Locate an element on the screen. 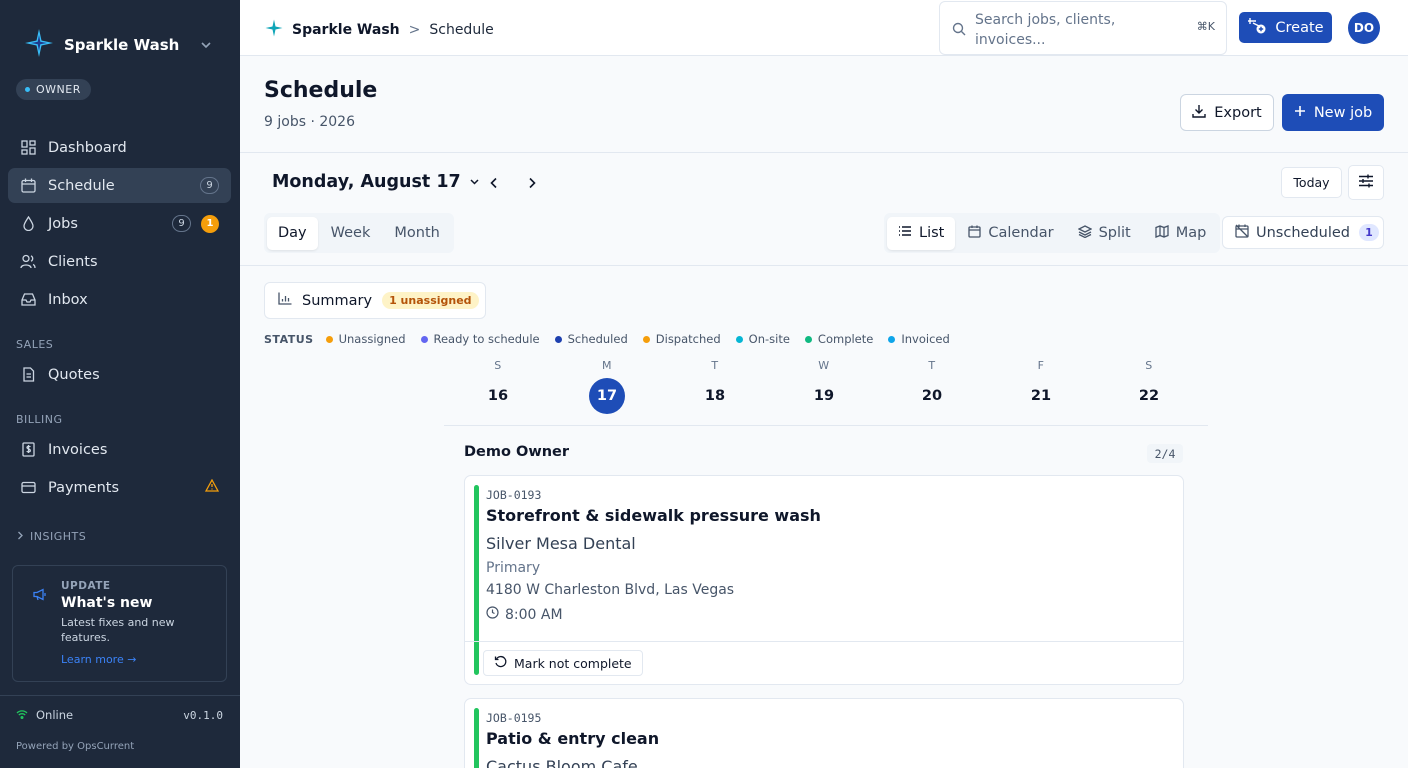 Image resolution: width=1408 pixels, height=768 pixels. tab-split-label: Split is located at coordinates (1114, 233).